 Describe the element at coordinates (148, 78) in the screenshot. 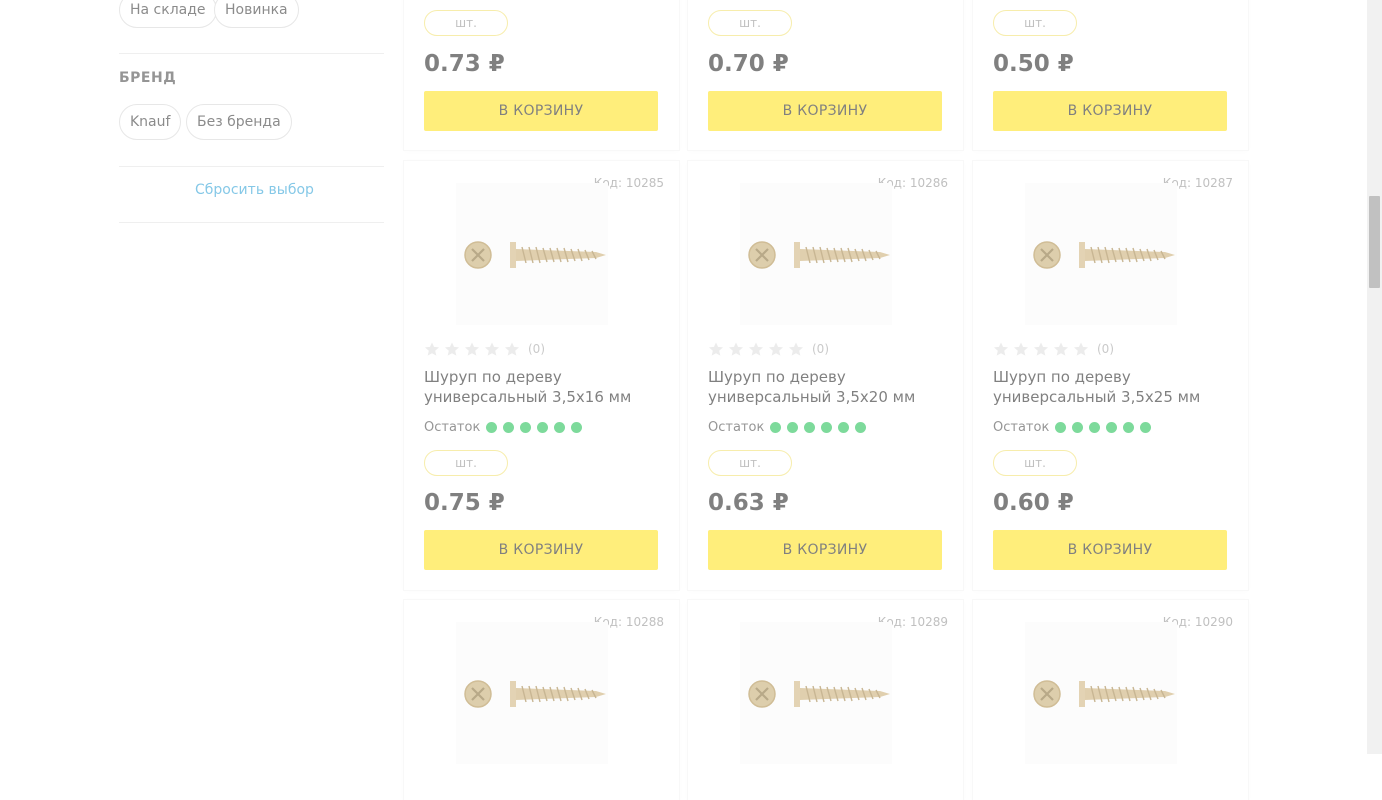

I see `brand-filter-title: БРЕНД` at that location.